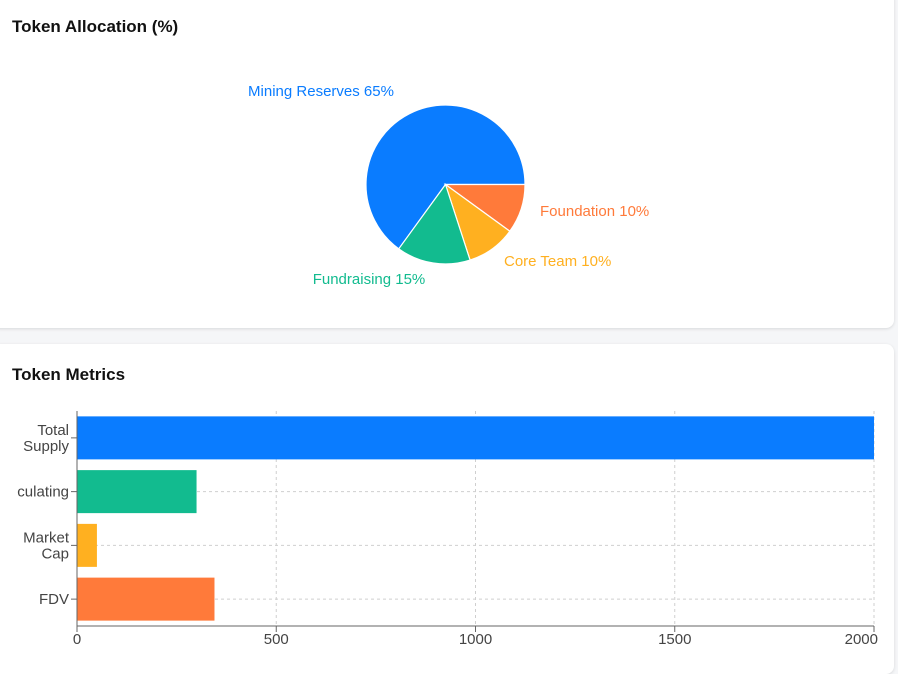 The width and height of the screenshot is (898, 674). Describe the element at coordinates (276, 639) in the screenshot. I see `x-tick-label: 500` at that location.